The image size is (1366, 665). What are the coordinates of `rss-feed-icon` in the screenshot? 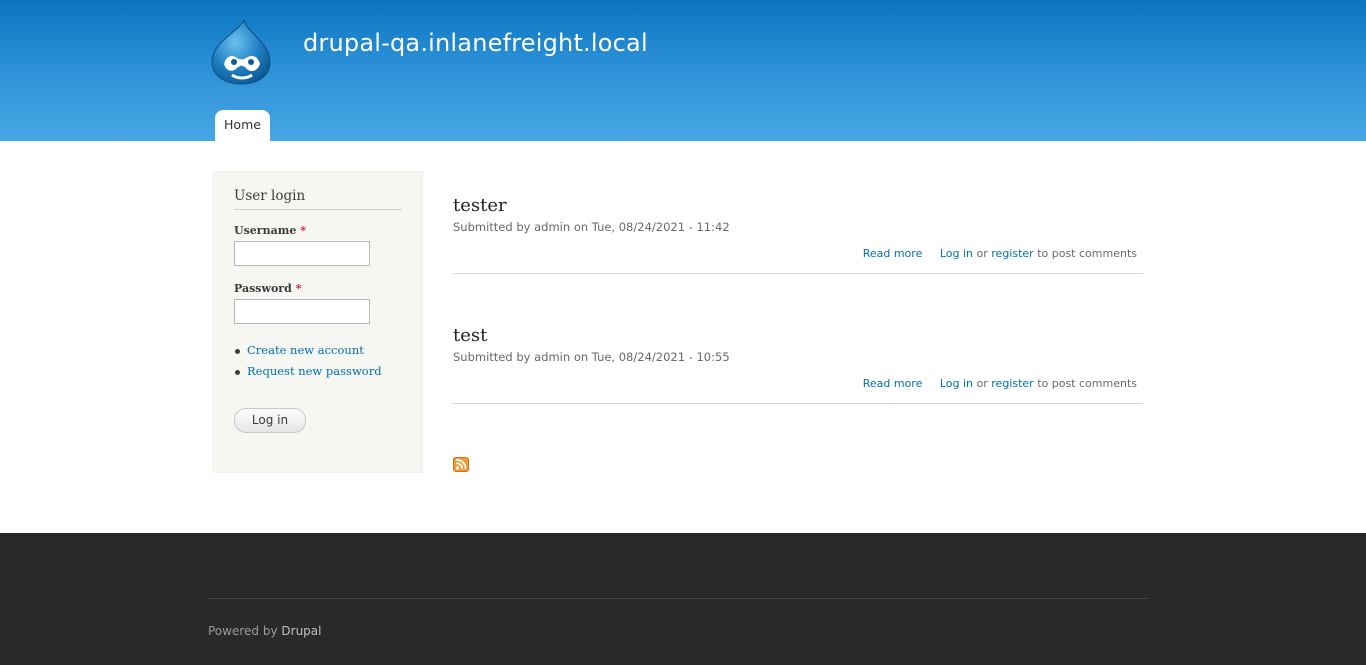 It's located at (461, 464).